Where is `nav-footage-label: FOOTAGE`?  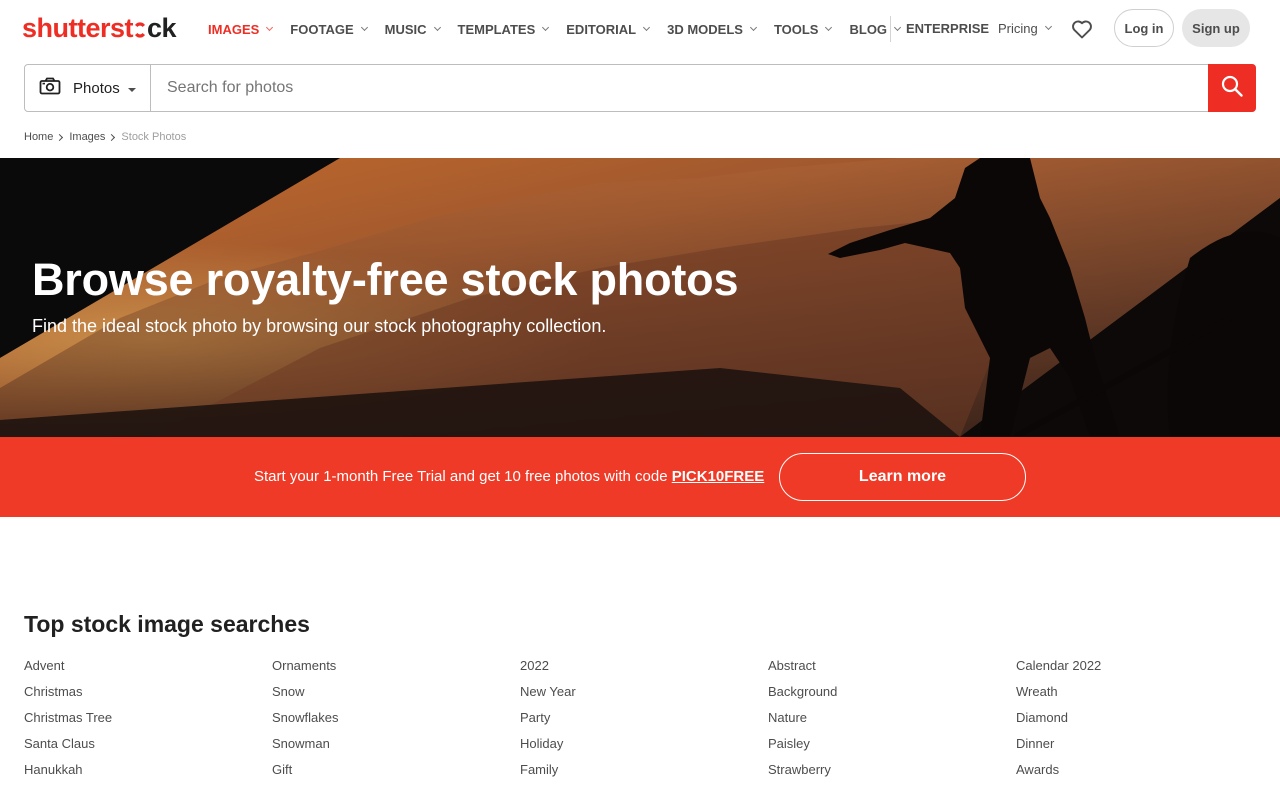
nav-footage-label: FOOTAGE is located at coordinates (322, 29).